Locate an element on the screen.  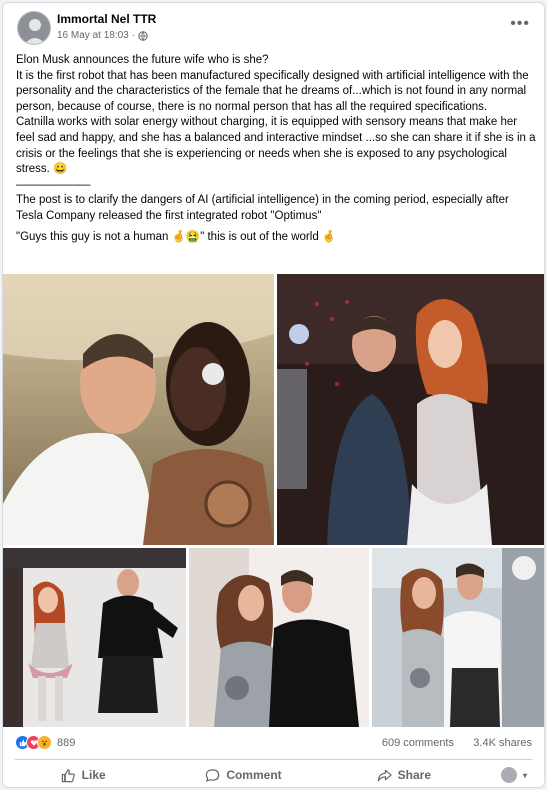
reaction-summary: 889 is located at coordinates (45, 742).